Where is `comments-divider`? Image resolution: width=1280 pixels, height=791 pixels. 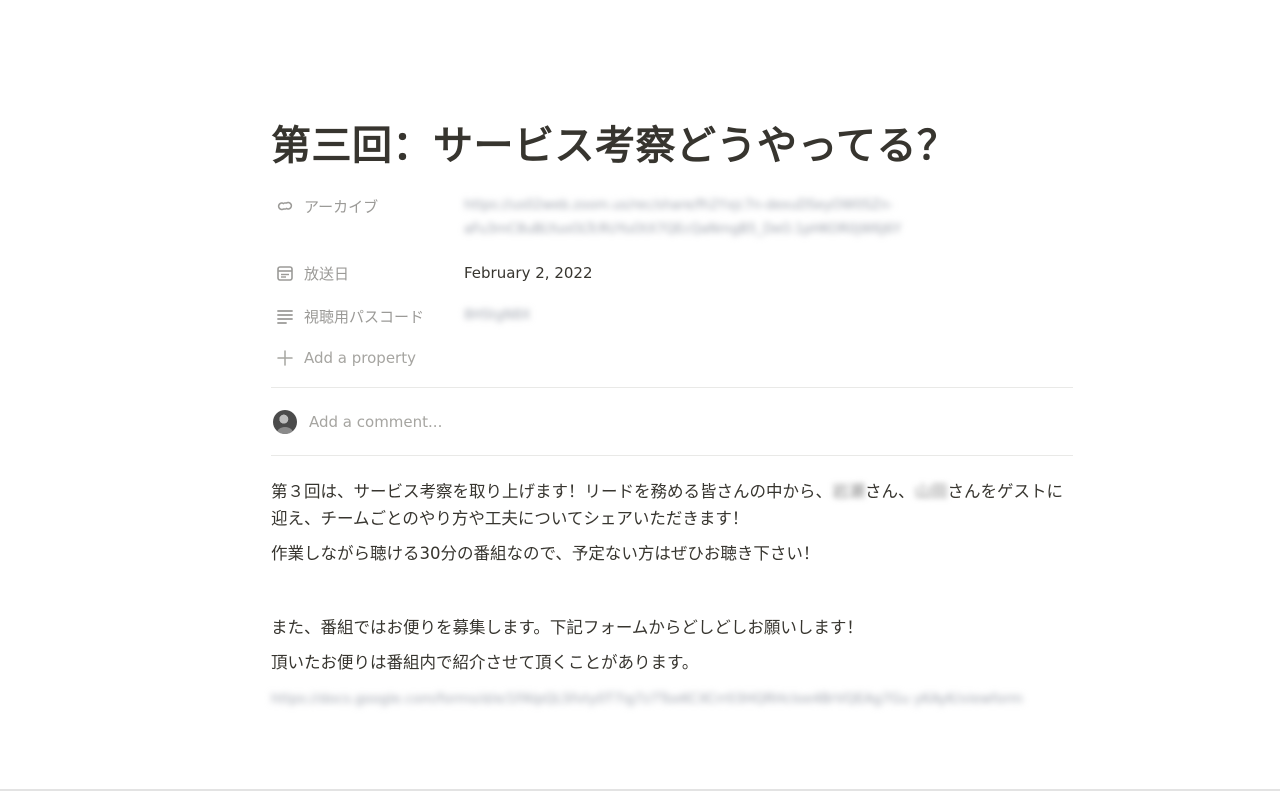
comments-divider is located at coordinates (672, 455).